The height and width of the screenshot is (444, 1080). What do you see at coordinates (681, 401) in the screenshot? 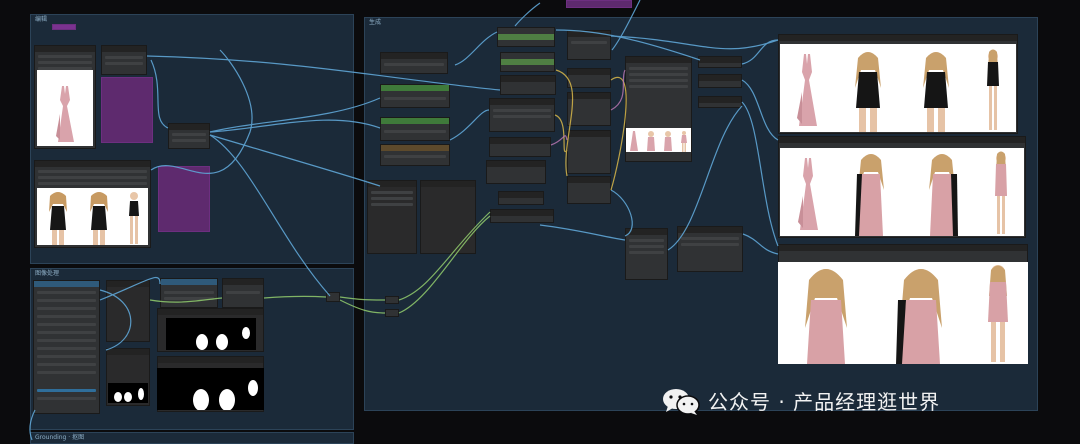
I see `wechat-icon` at bounding box center [681, 401].